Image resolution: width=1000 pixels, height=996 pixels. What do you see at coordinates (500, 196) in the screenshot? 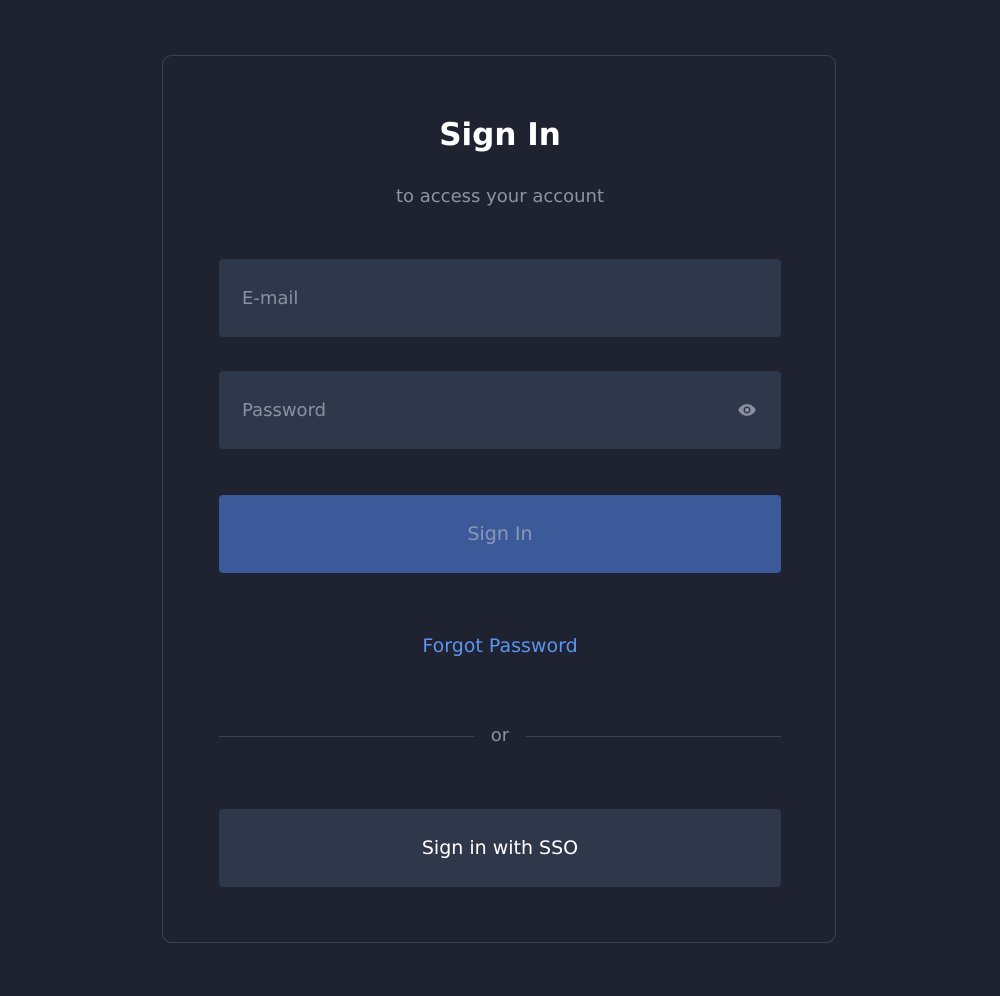
I see `page-subtitle: to access your account` at bounding box center [500, 196].